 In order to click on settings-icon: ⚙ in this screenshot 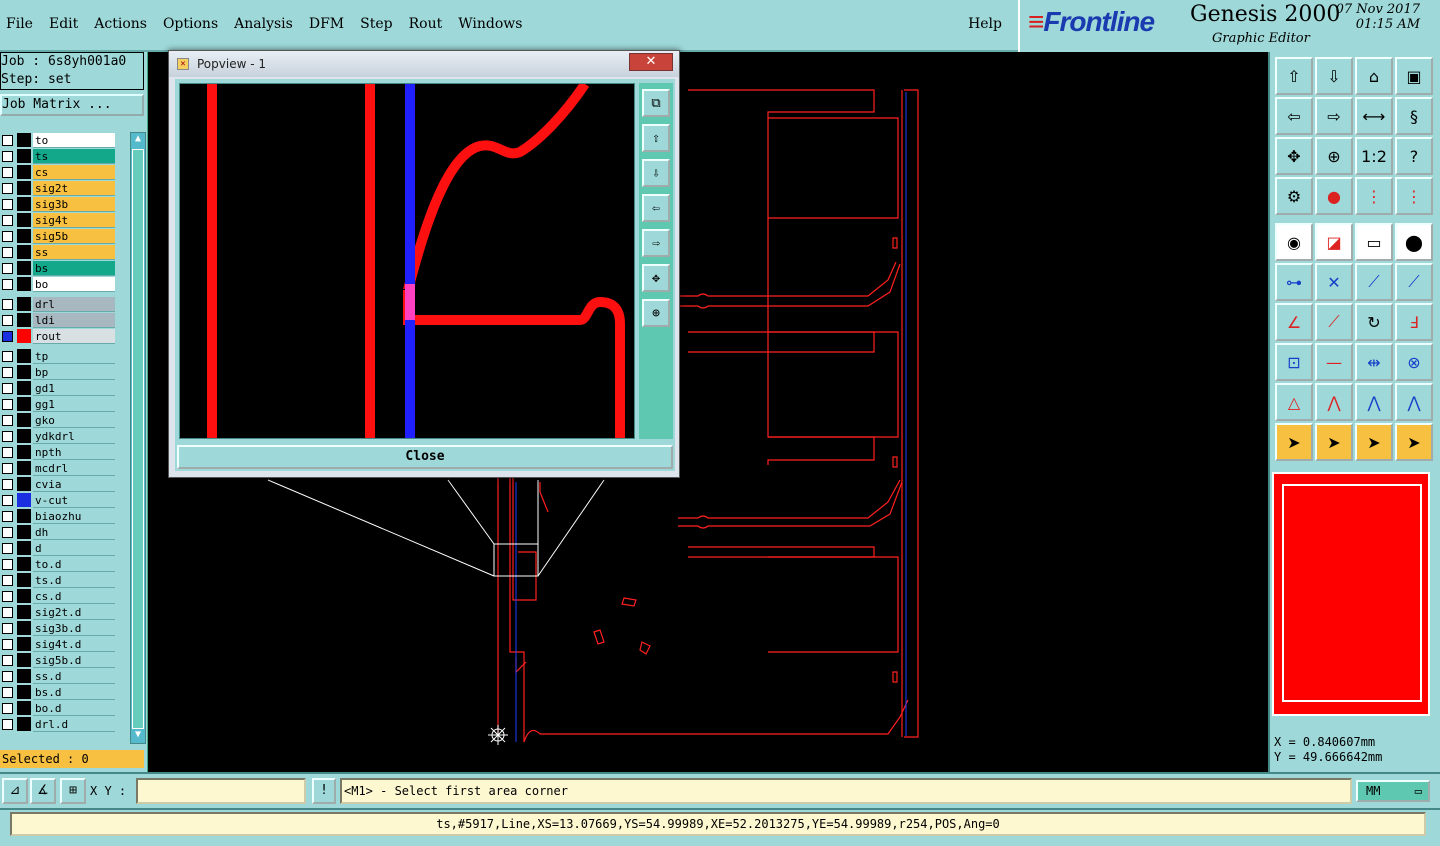, I will do `click(1294, 196)`.